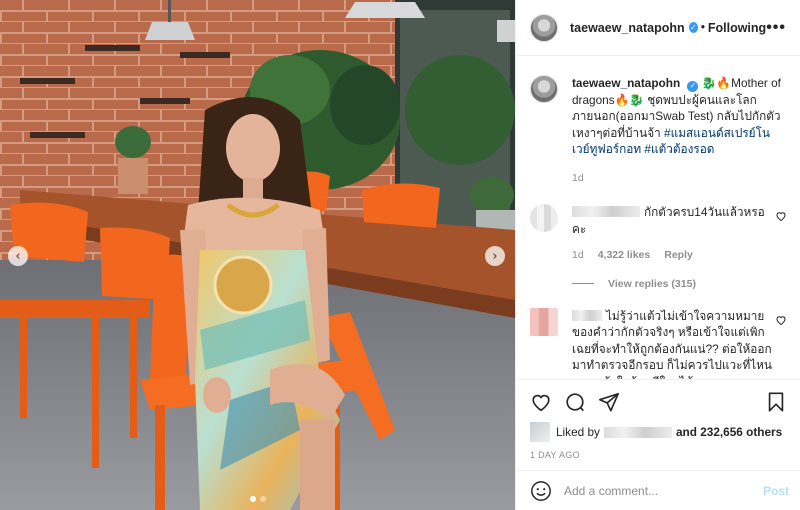  What do you see at coordinates (575, 402) in the screenshot?
I see `comment-bubble-icon` at bounding box center [575, 402].